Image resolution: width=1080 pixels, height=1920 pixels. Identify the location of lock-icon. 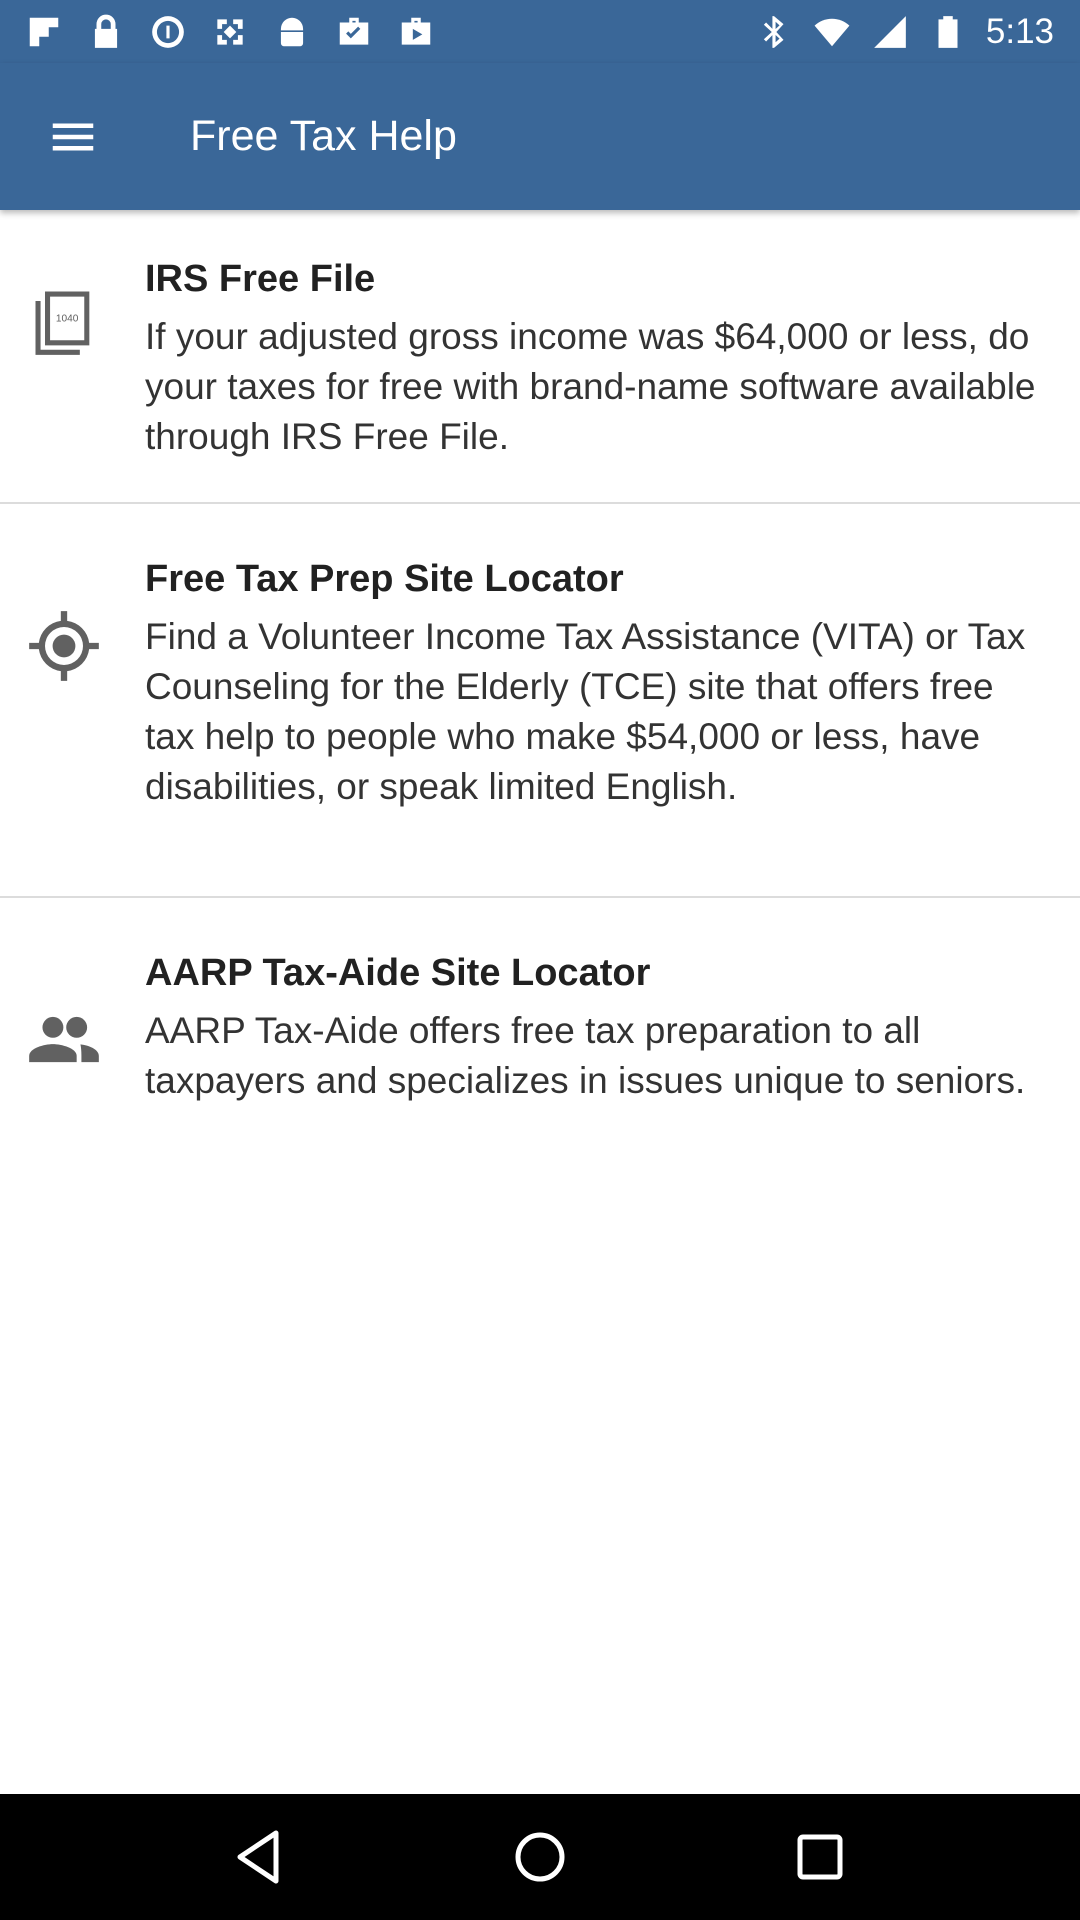
(106, 32).